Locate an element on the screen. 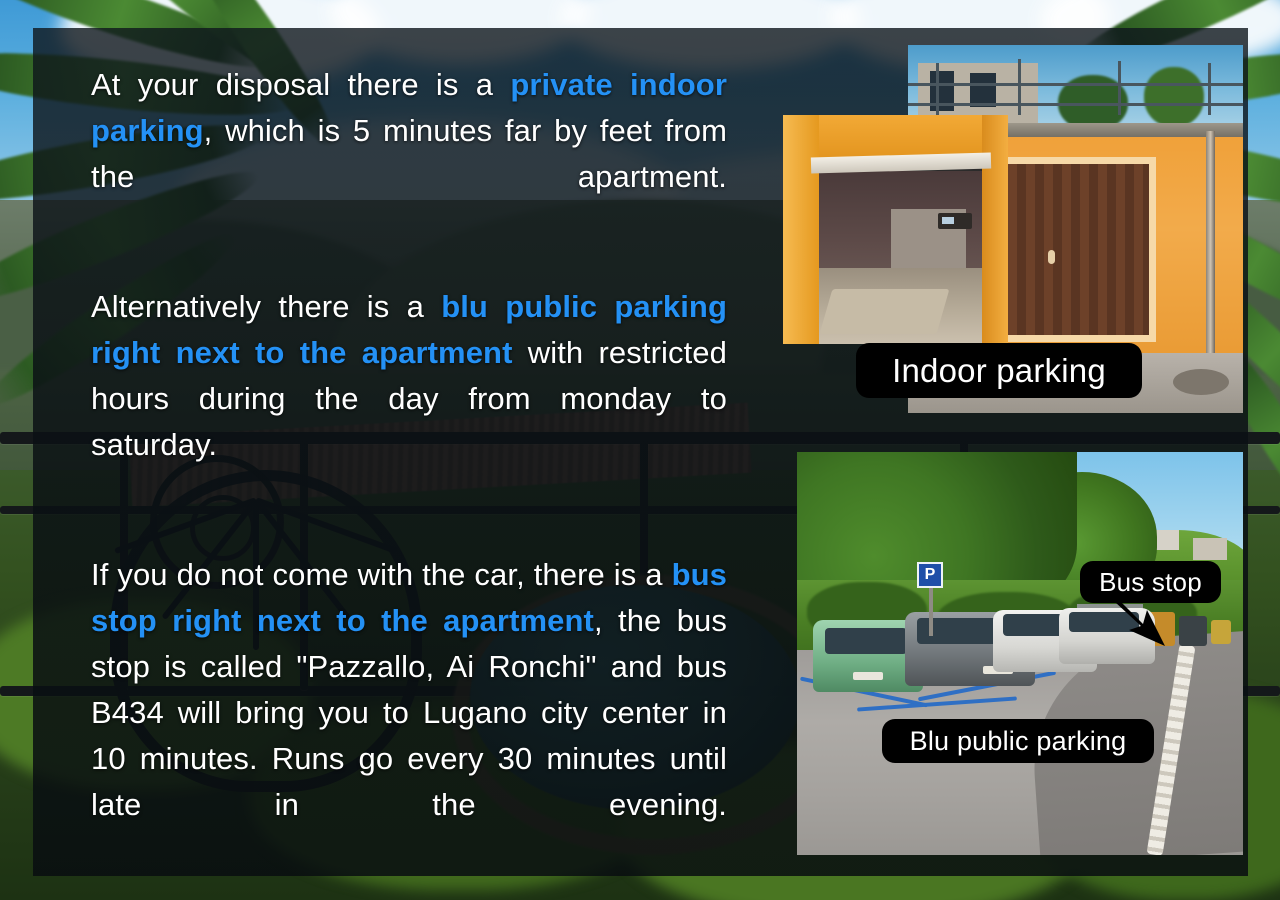 The image size is (1280, 900). arrow-icon is located at coordinates (1140, 622).